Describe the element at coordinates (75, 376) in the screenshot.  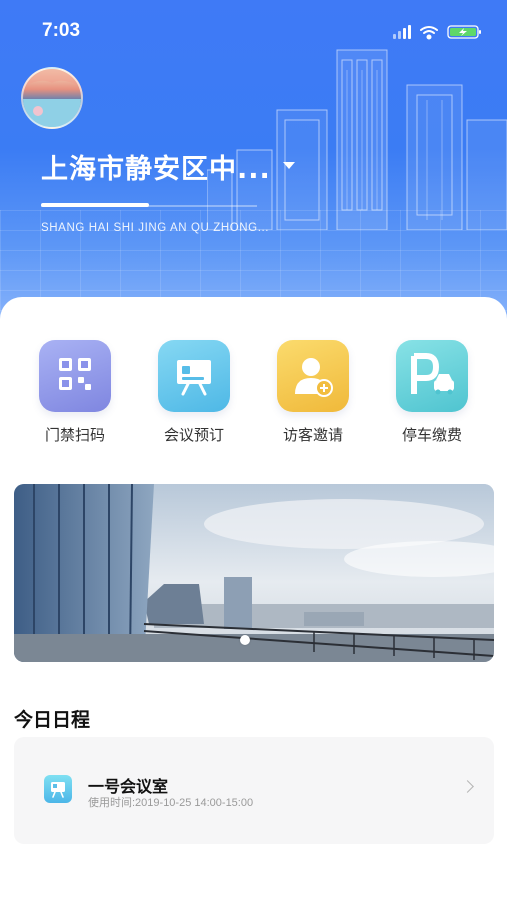
I see `qr-code-icon` at that location.